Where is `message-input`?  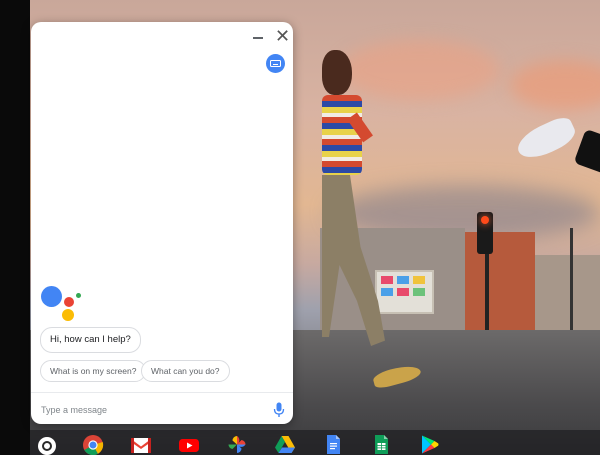
message-input is located at coordinates (151, 410).